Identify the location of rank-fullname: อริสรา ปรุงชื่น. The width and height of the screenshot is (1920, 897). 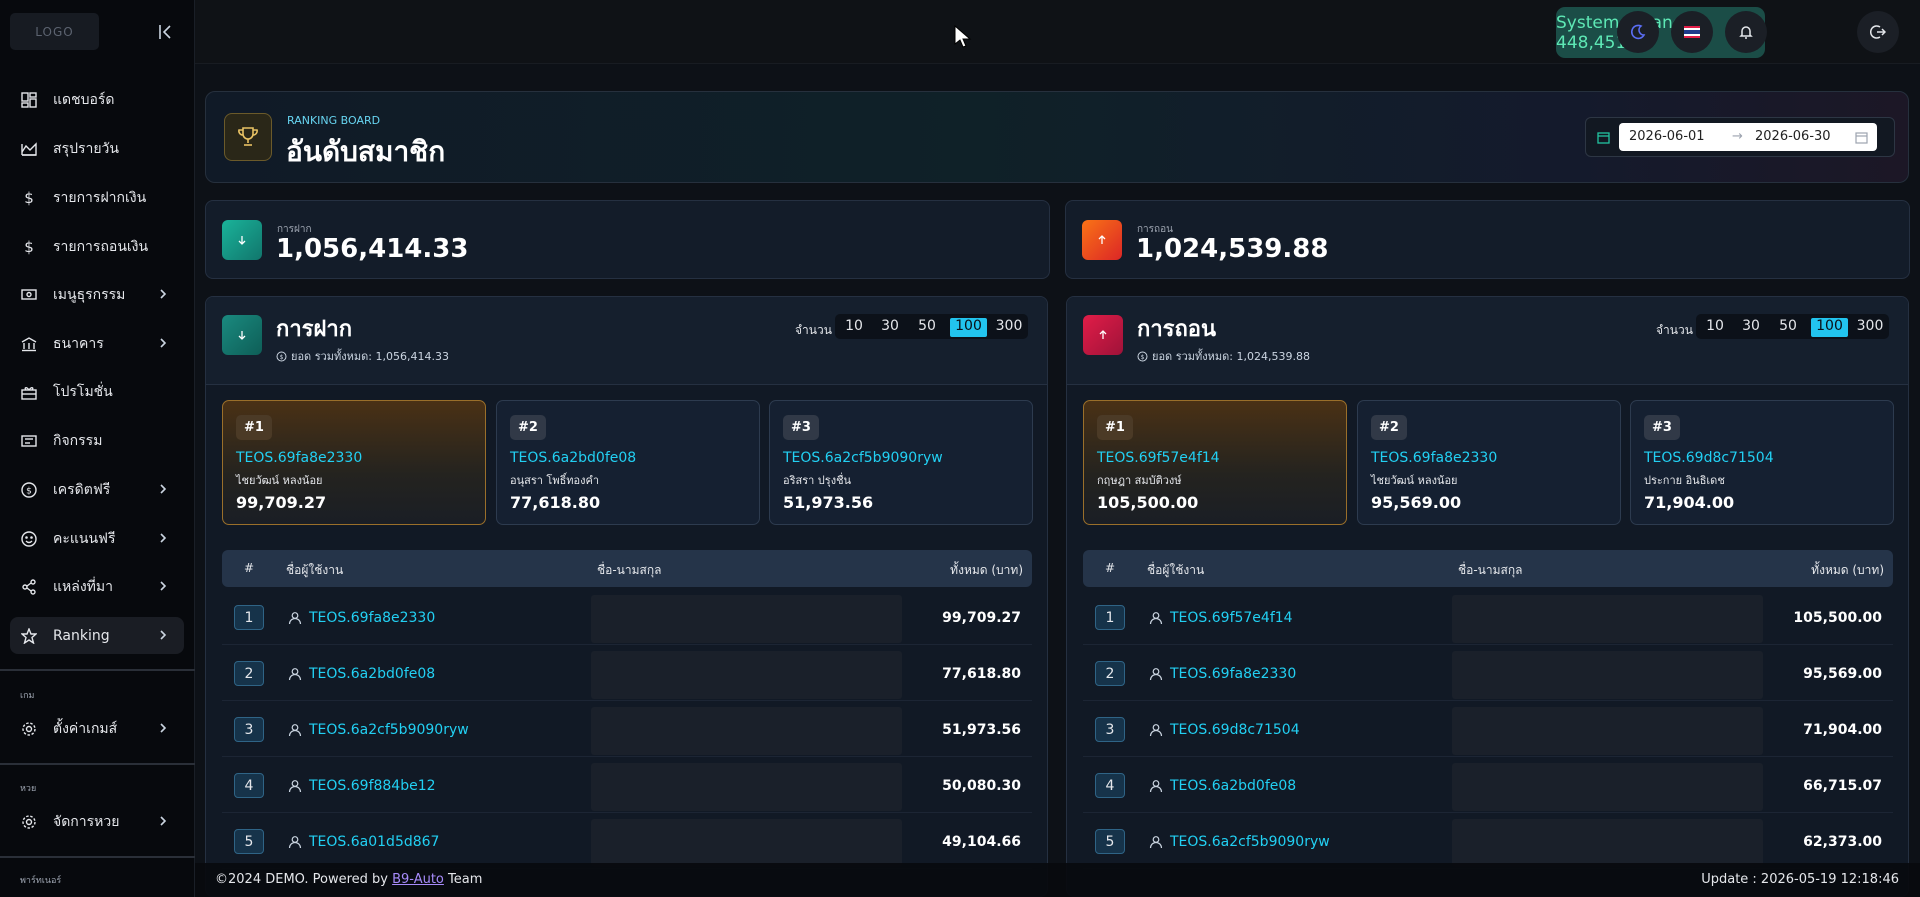
(817, 480).